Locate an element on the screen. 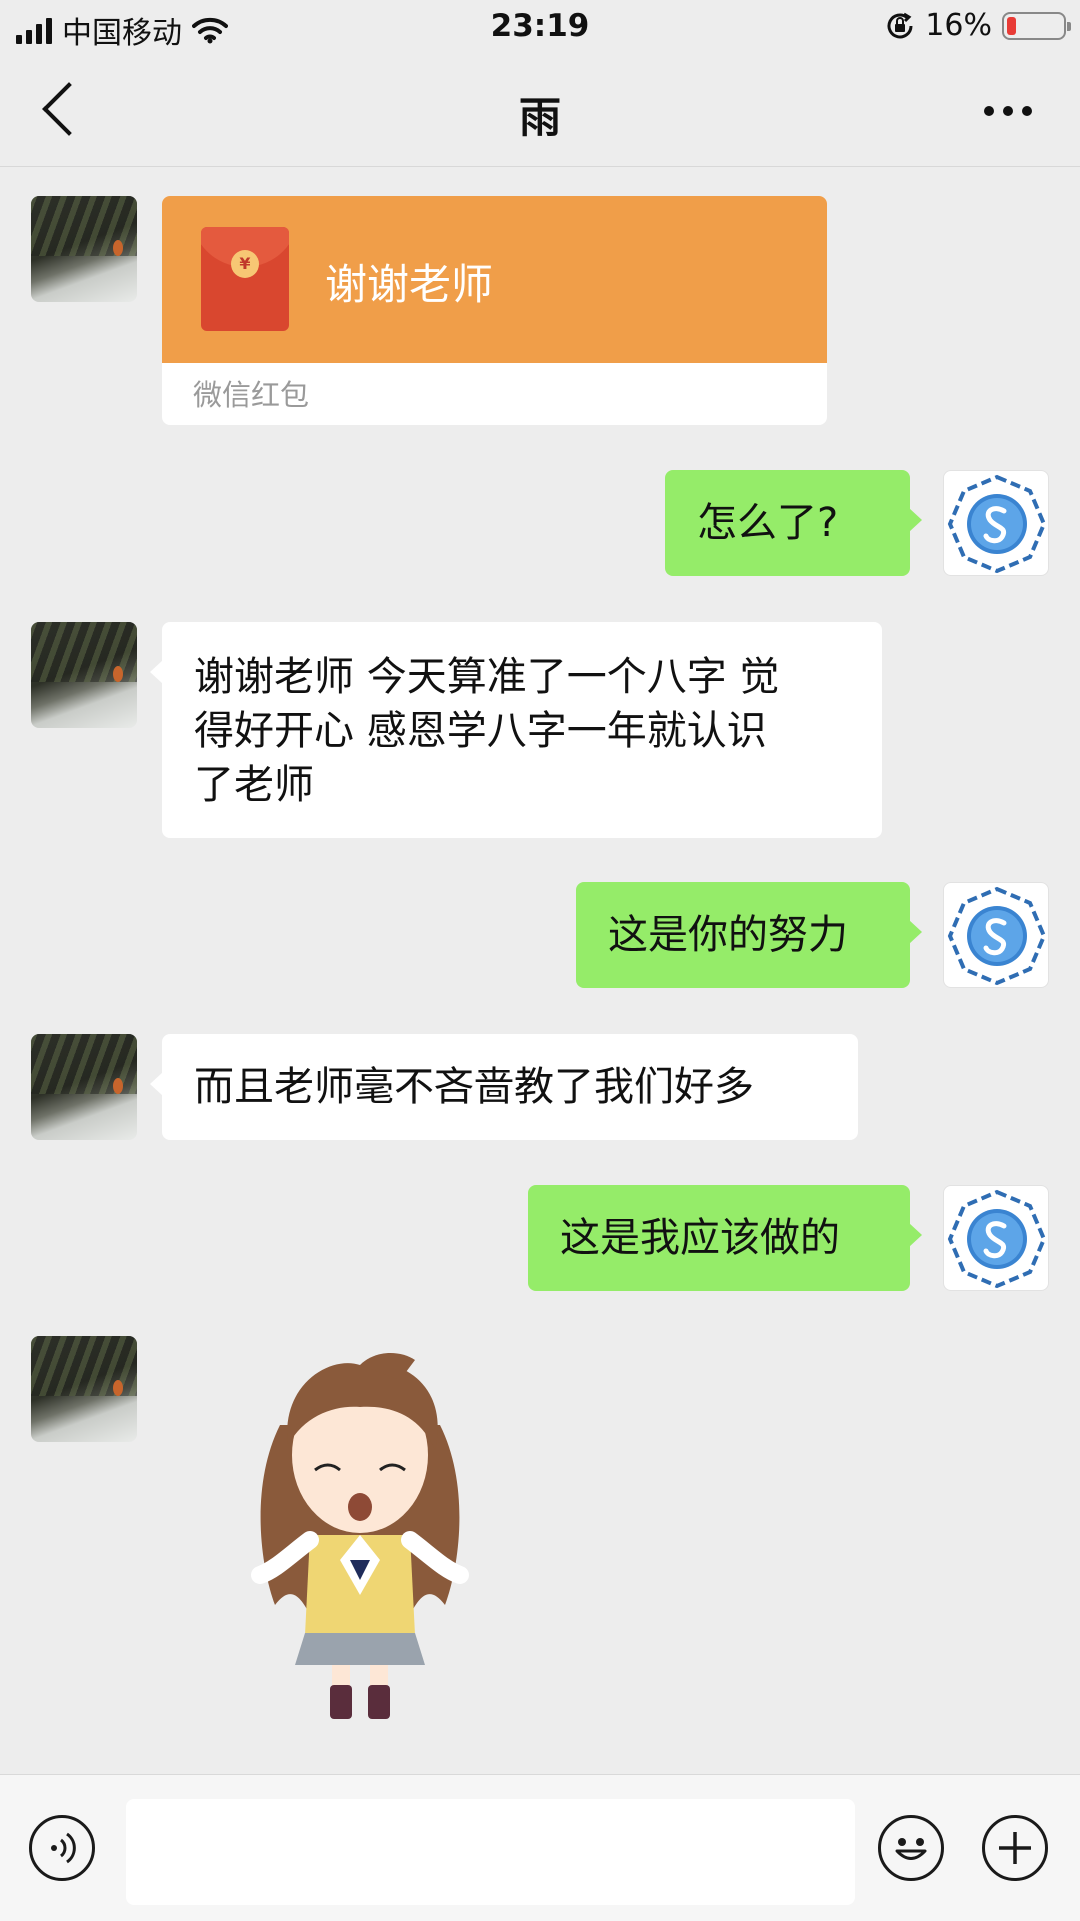  emoji-icon is located at coordinates (911, 1848).